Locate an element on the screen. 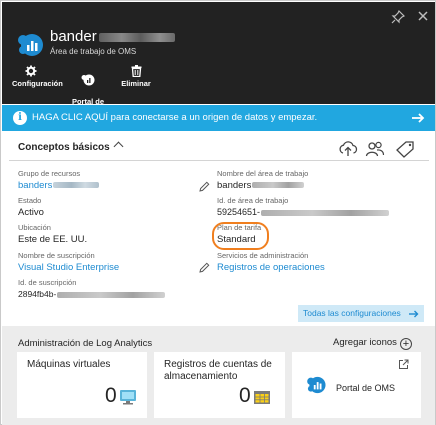 This screenshot has width=436, height=425. delete-label: Eliminar is located at coordinates (136, 83).